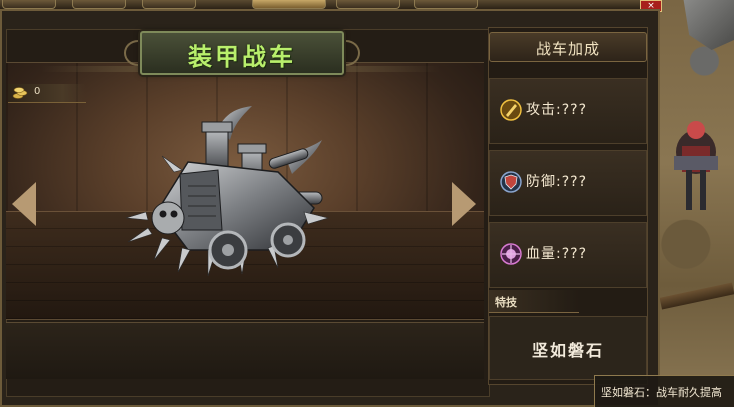 Image resolution: width=734 pixels, height=407 pixels. I want to click on right-arrow-icon, so click(464, 204).